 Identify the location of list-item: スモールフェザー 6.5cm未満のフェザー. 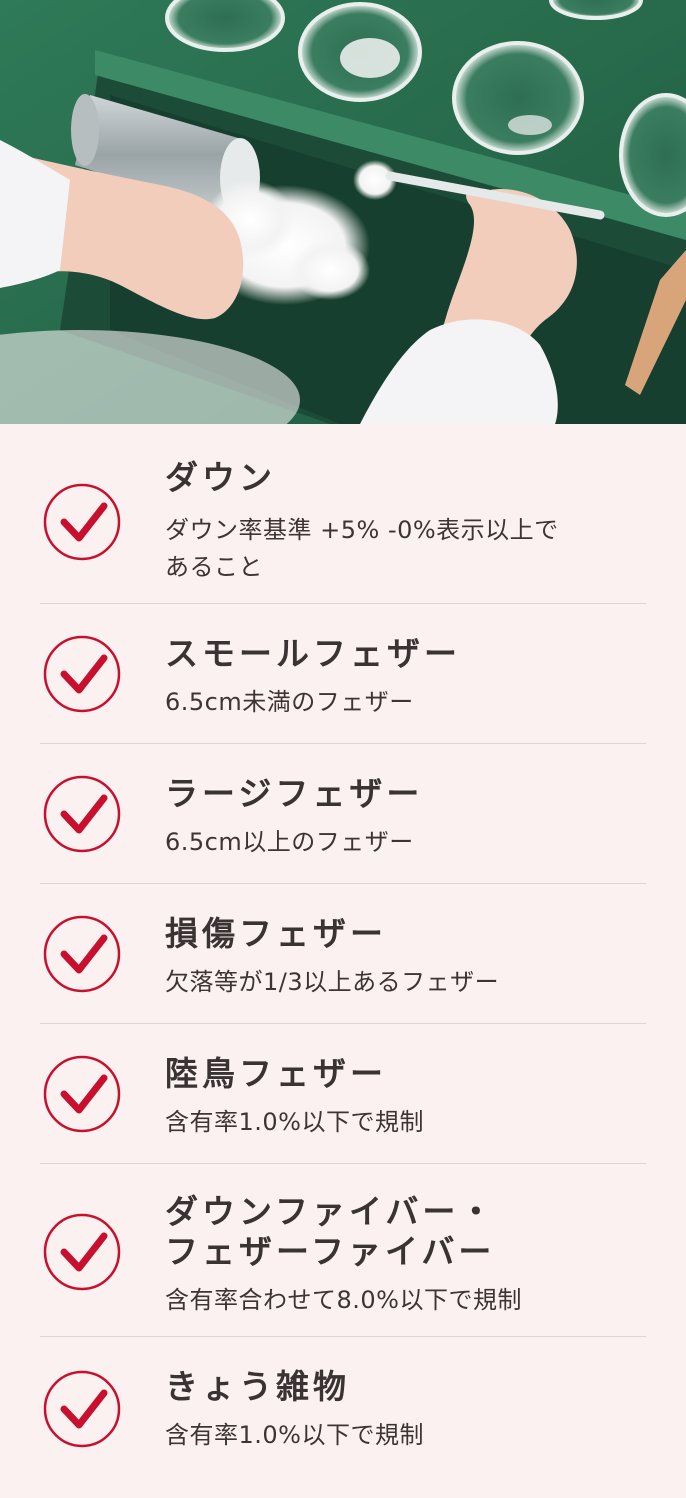
(343, 674).